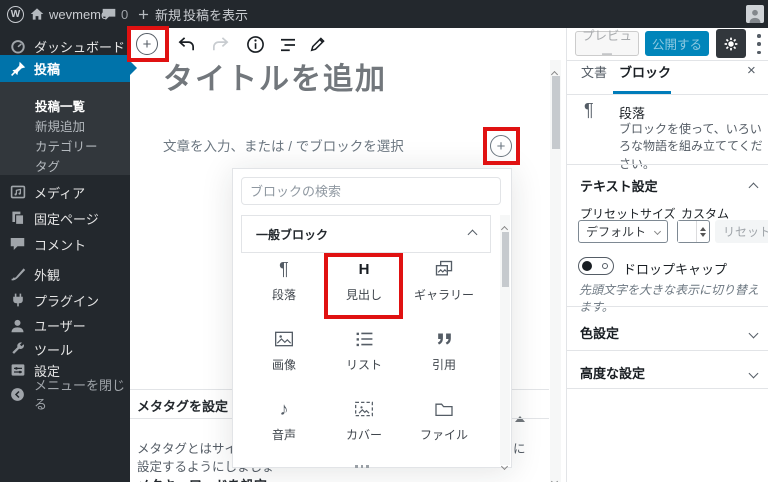  Describe the element at coordinates (594, 71) in the screenshot. I see `tab-document: 文書` at that location.